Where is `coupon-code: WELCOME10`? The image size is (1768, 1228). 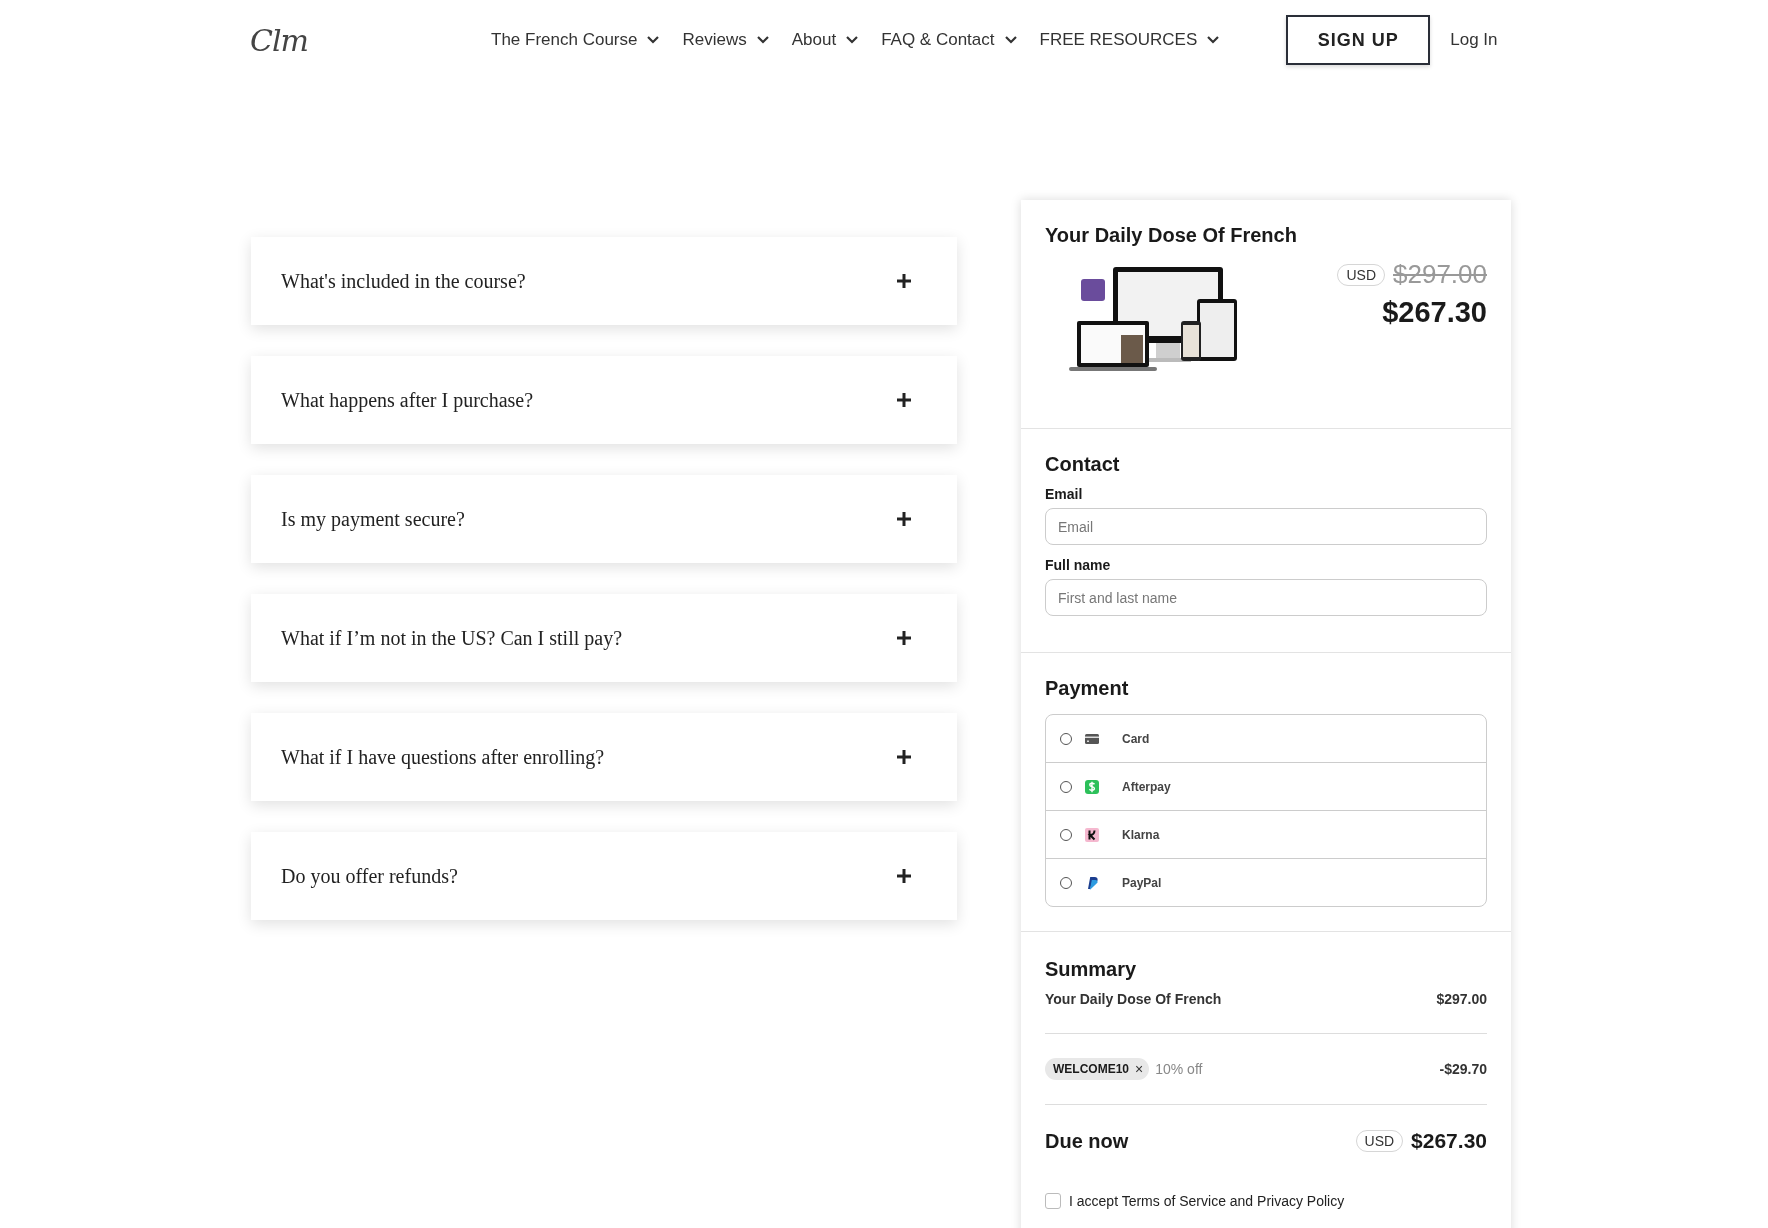 coupon-code: WELCOME10 is located at coordinates (1091, 1069).